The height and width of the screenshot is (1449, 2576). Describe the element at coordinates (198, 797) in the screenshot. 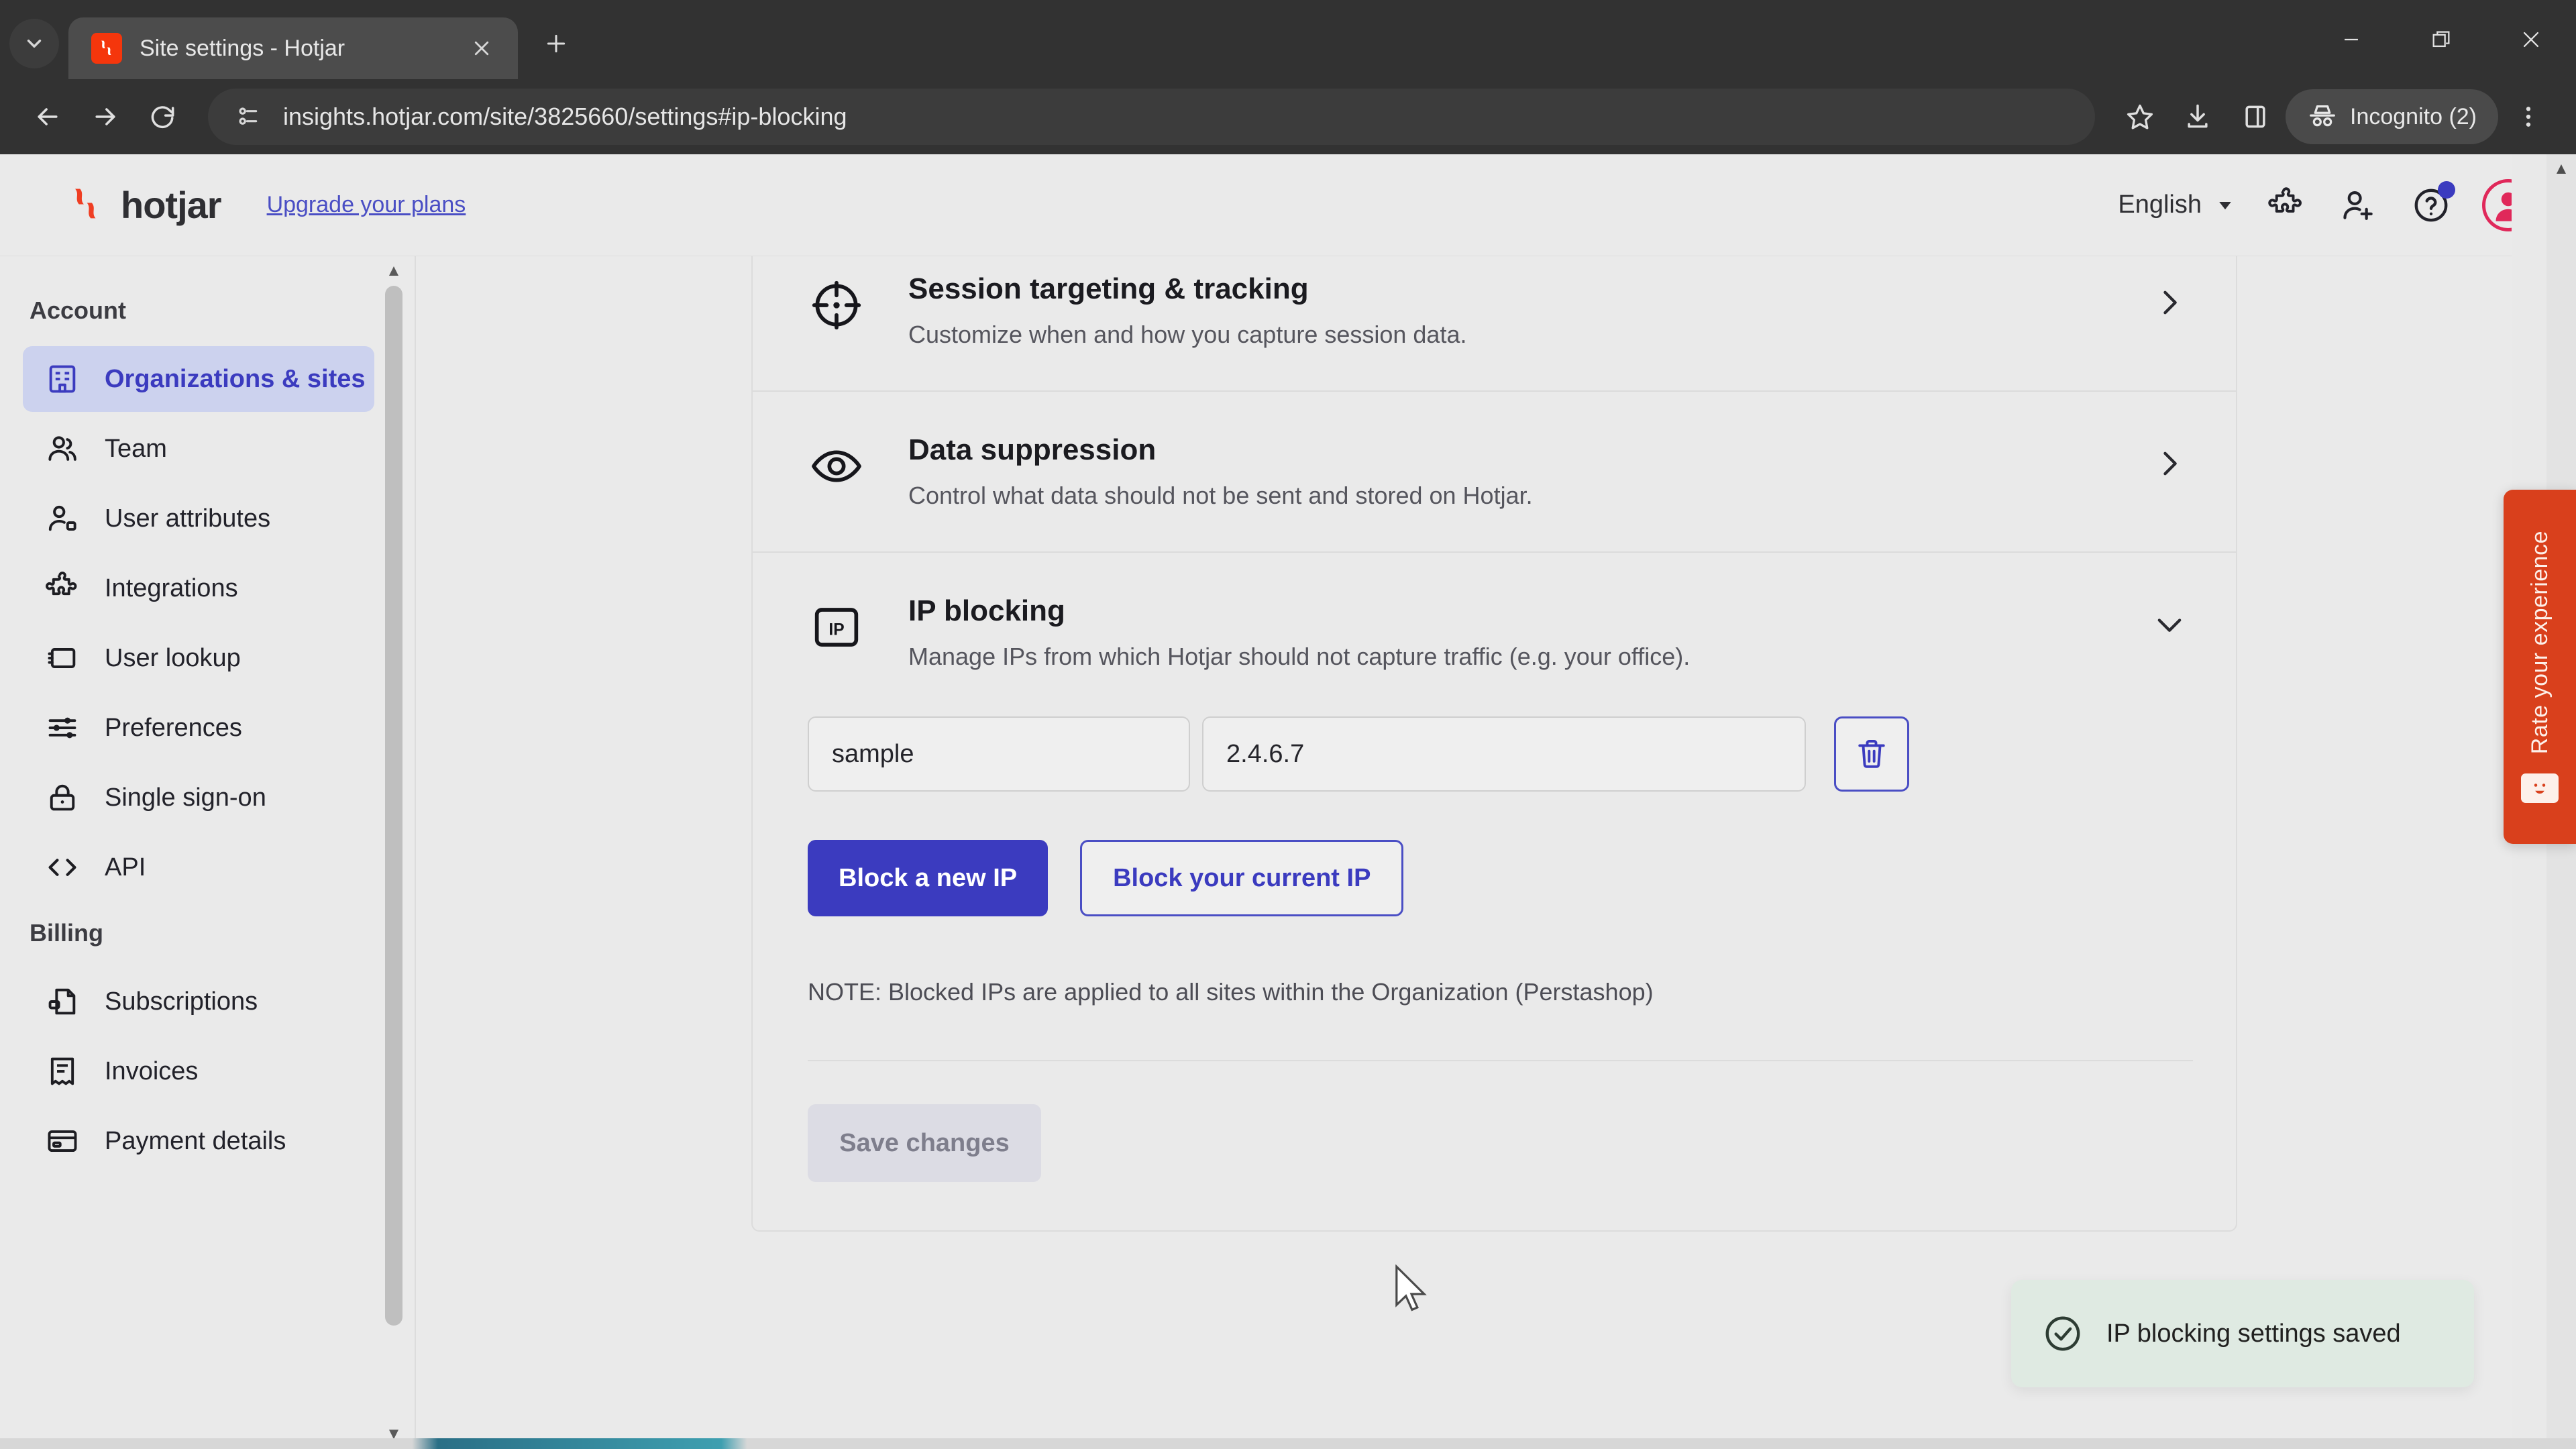

I see `sidebar-item-single-sign-on: Single sign-on` at that location.